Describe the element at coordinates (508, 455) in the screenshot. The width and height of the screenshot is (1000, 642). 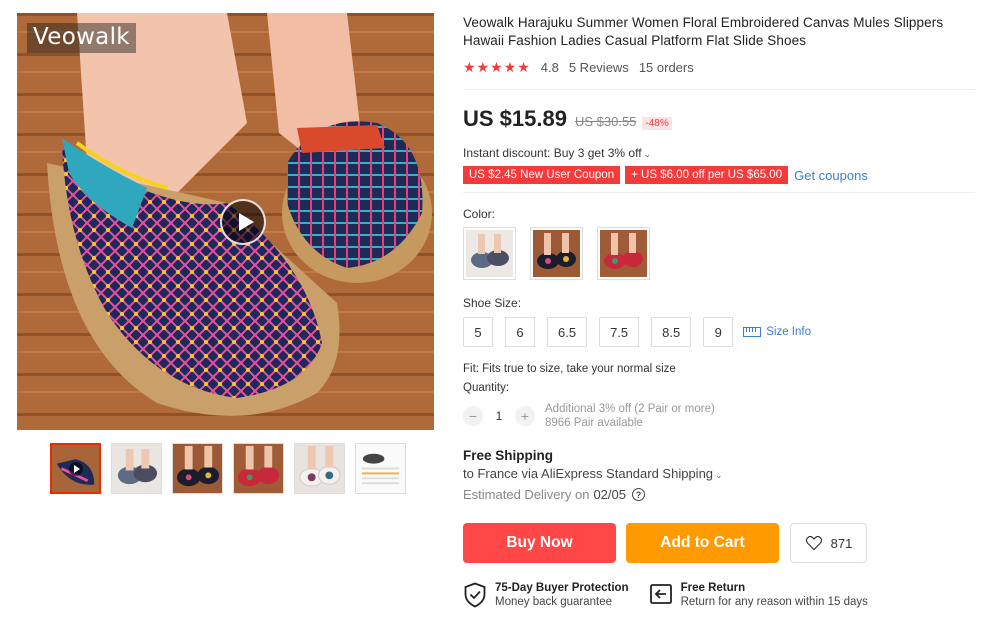
I see `shipping-title: Free Shipping` at that location.